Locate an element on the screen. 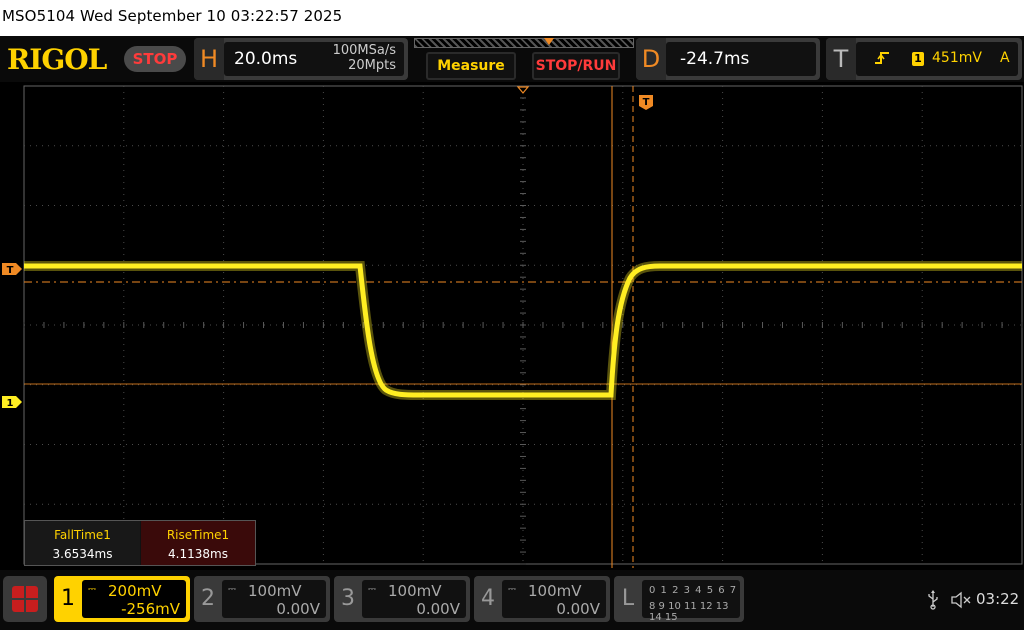 The image size is (1024, 630). delay-letter: D is located at coordinates (651, 59).